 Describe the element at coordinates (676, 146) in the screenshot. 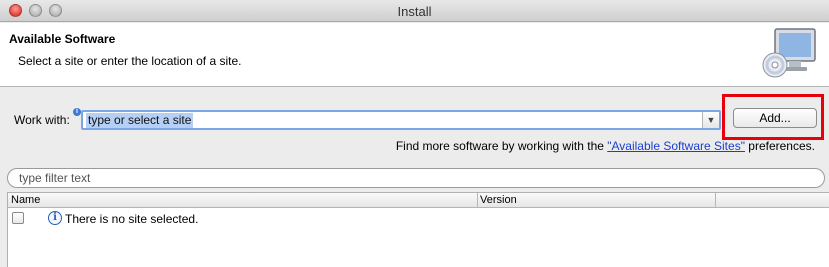

I see `available-software-sites-link: "Available Software Sites"` at that location.